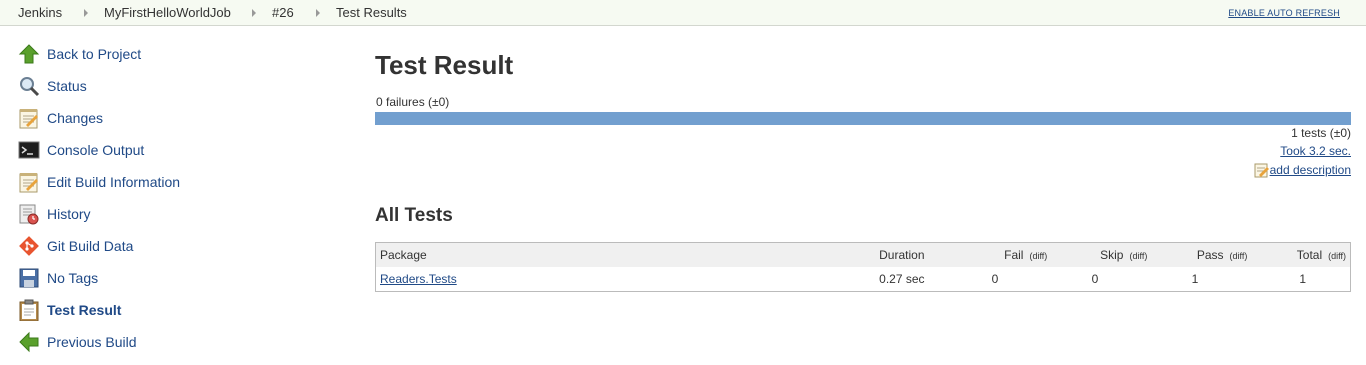  I want to click on test-progress-fill, so click(863, 118).